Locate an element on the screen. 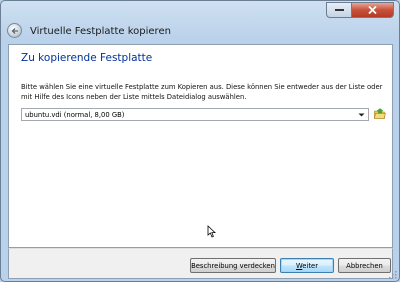 This screenshot has width=400, height=282. next-label: Weiter is located at coordinates (307, 266).